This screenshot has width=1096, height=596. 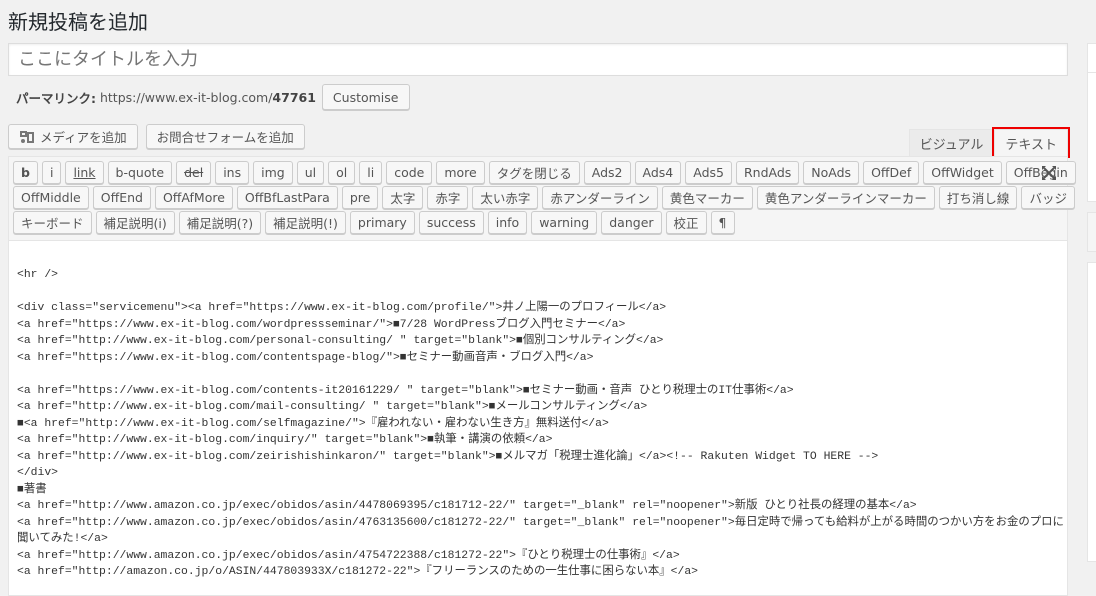 I want to click on qt-button-OffAfMore: OffAfMore, so click(x=193, y=197).